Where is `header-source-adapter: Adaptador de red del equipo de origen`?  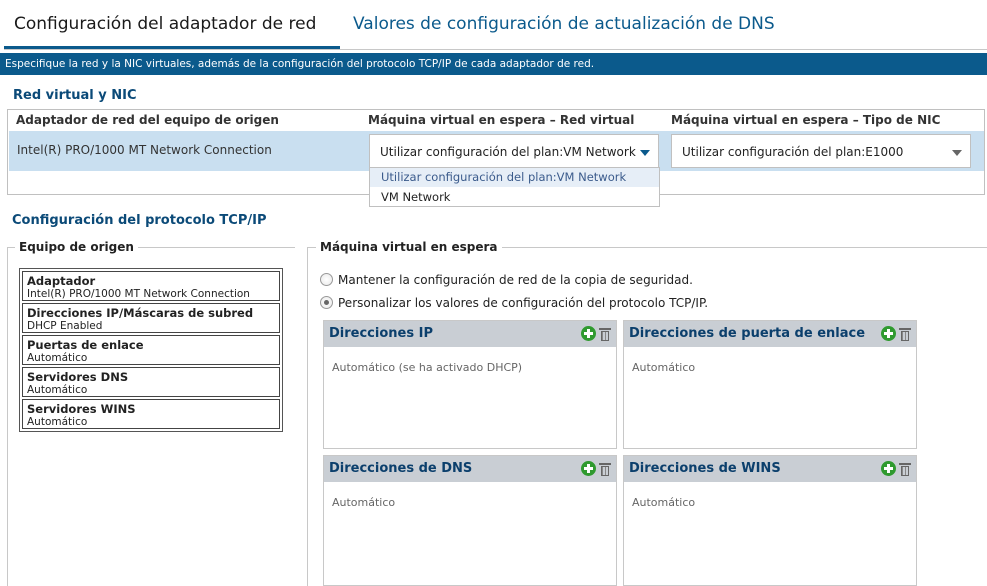 header-source-adapter: Adaptador de red del equipo de origen is located at coordinates (147, 120).